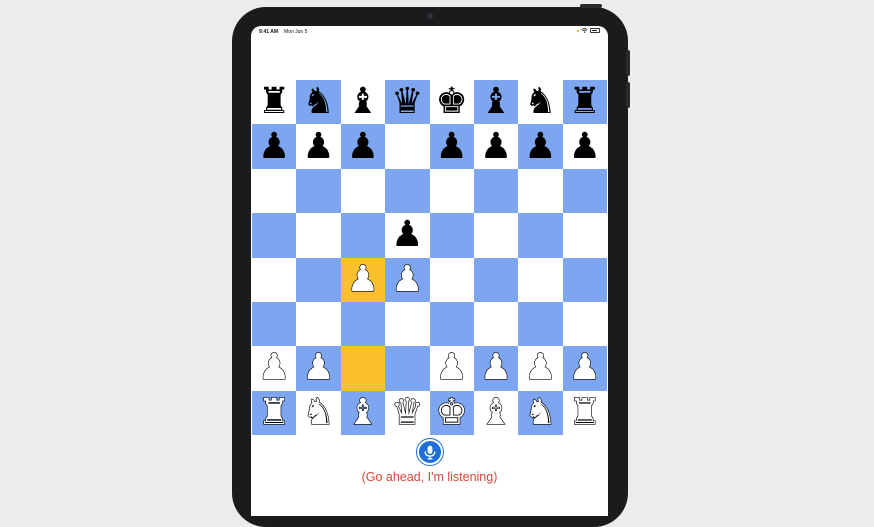  What do you see at coordinates (318, 191) in the screenshot?
I see `square-b6` at bounding box center [318, 191].